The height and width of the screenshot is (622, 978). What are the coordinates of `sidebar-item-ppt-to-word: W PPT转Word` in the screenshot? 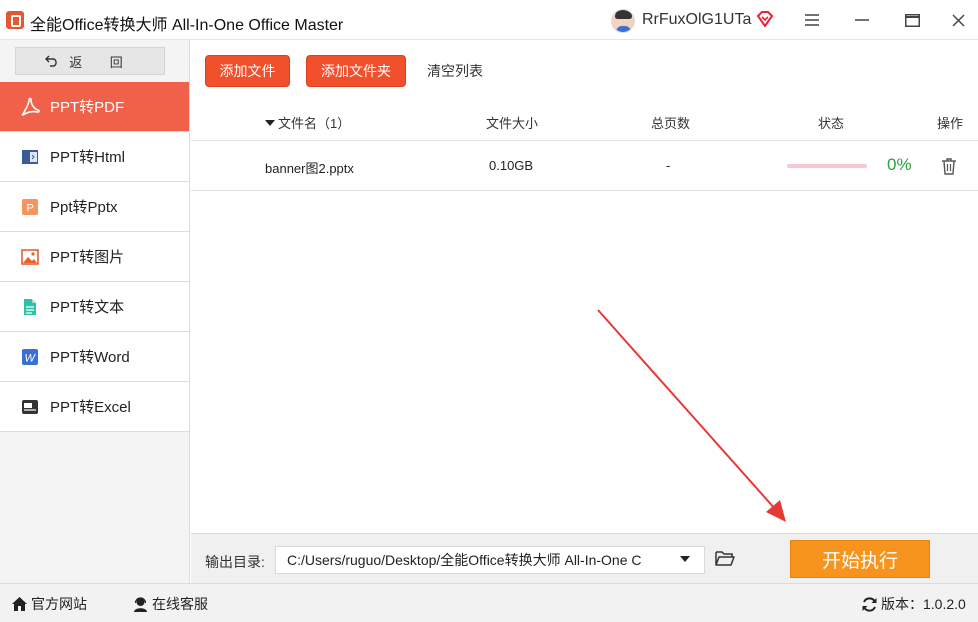 It's located at (94, 357).